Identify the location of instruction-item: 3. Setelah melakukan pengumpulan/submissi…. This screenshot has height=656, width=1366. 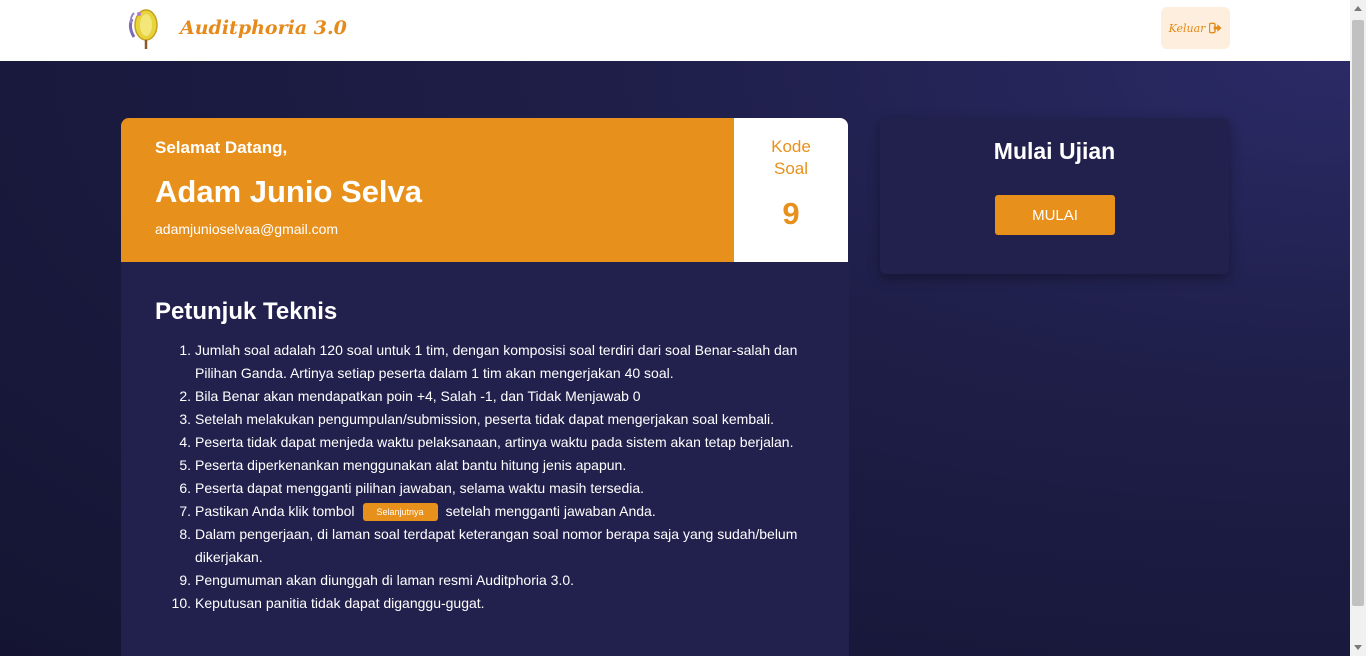
(477, 419).